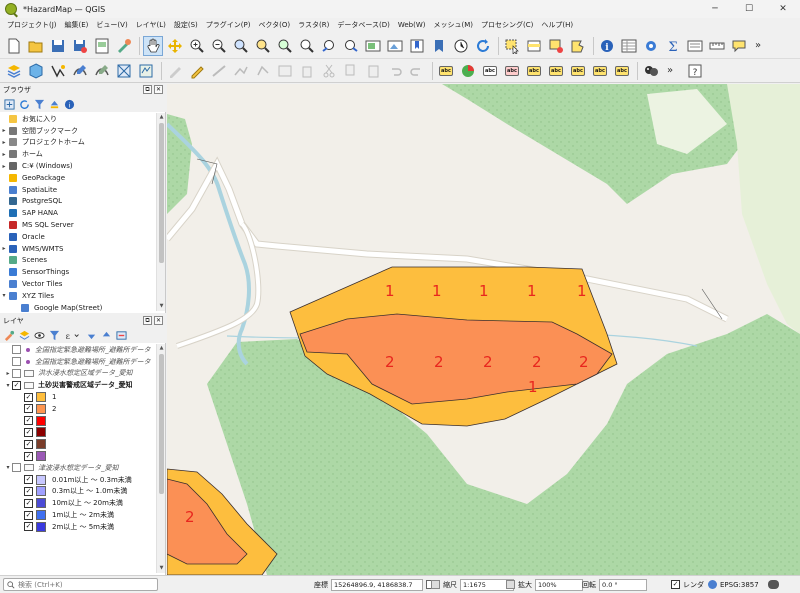 This screenshot has width=800, height=593. I want to click on label-show-hide-icon: abc, so click(534, 71).